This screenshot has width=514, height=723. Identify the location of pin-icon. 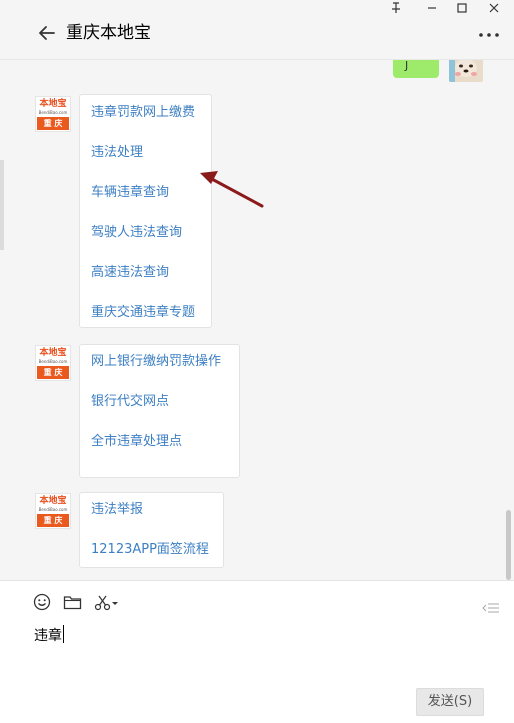
(396, 10).